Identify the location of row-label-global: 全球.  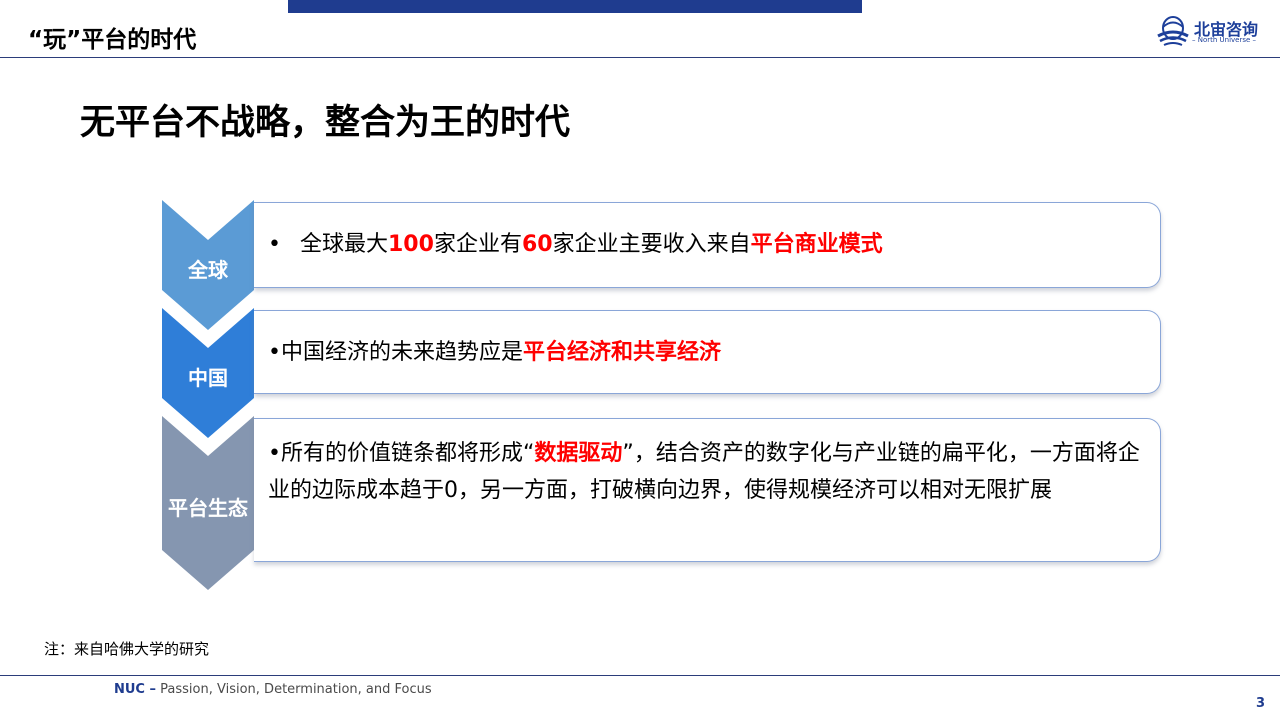
(208, 270).